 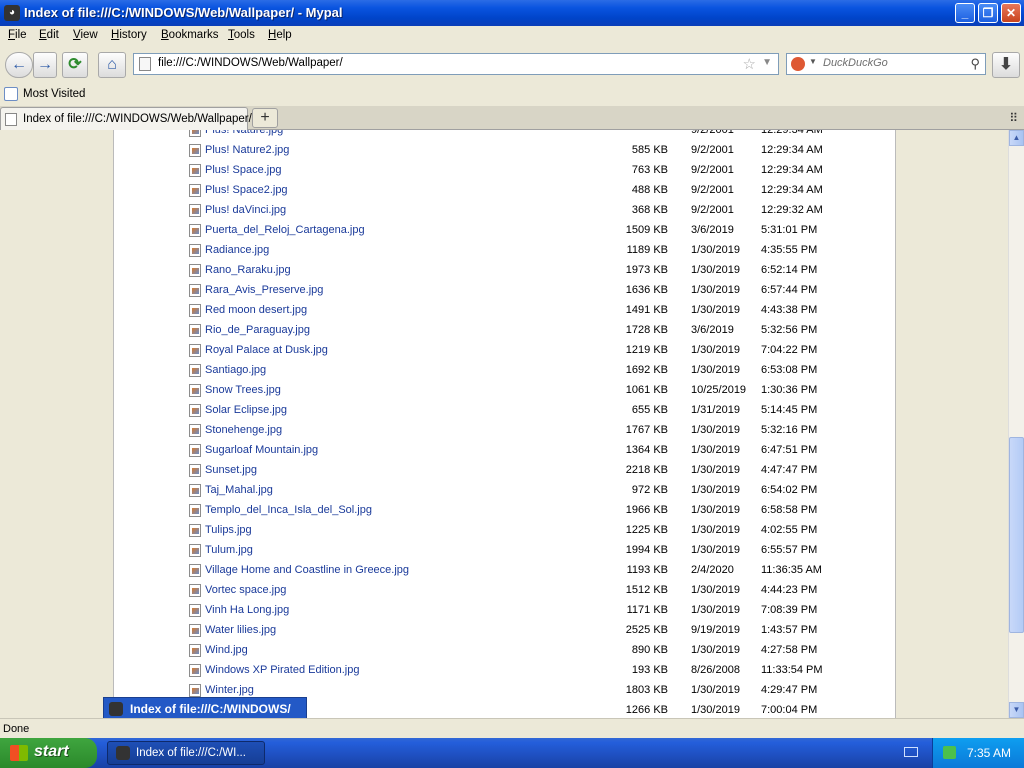 I want to click on status-text: Done, so click(x=16, y=729).